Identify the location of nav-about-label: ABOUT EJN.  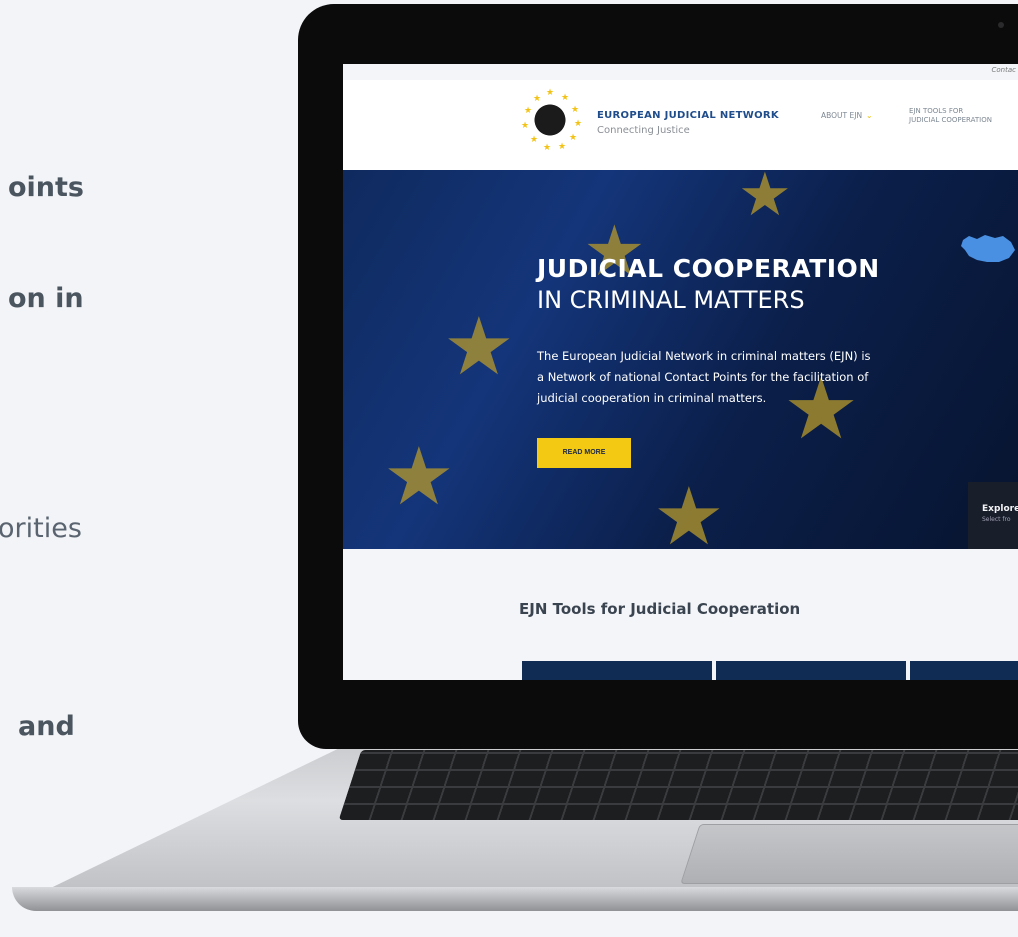
(842, 115).